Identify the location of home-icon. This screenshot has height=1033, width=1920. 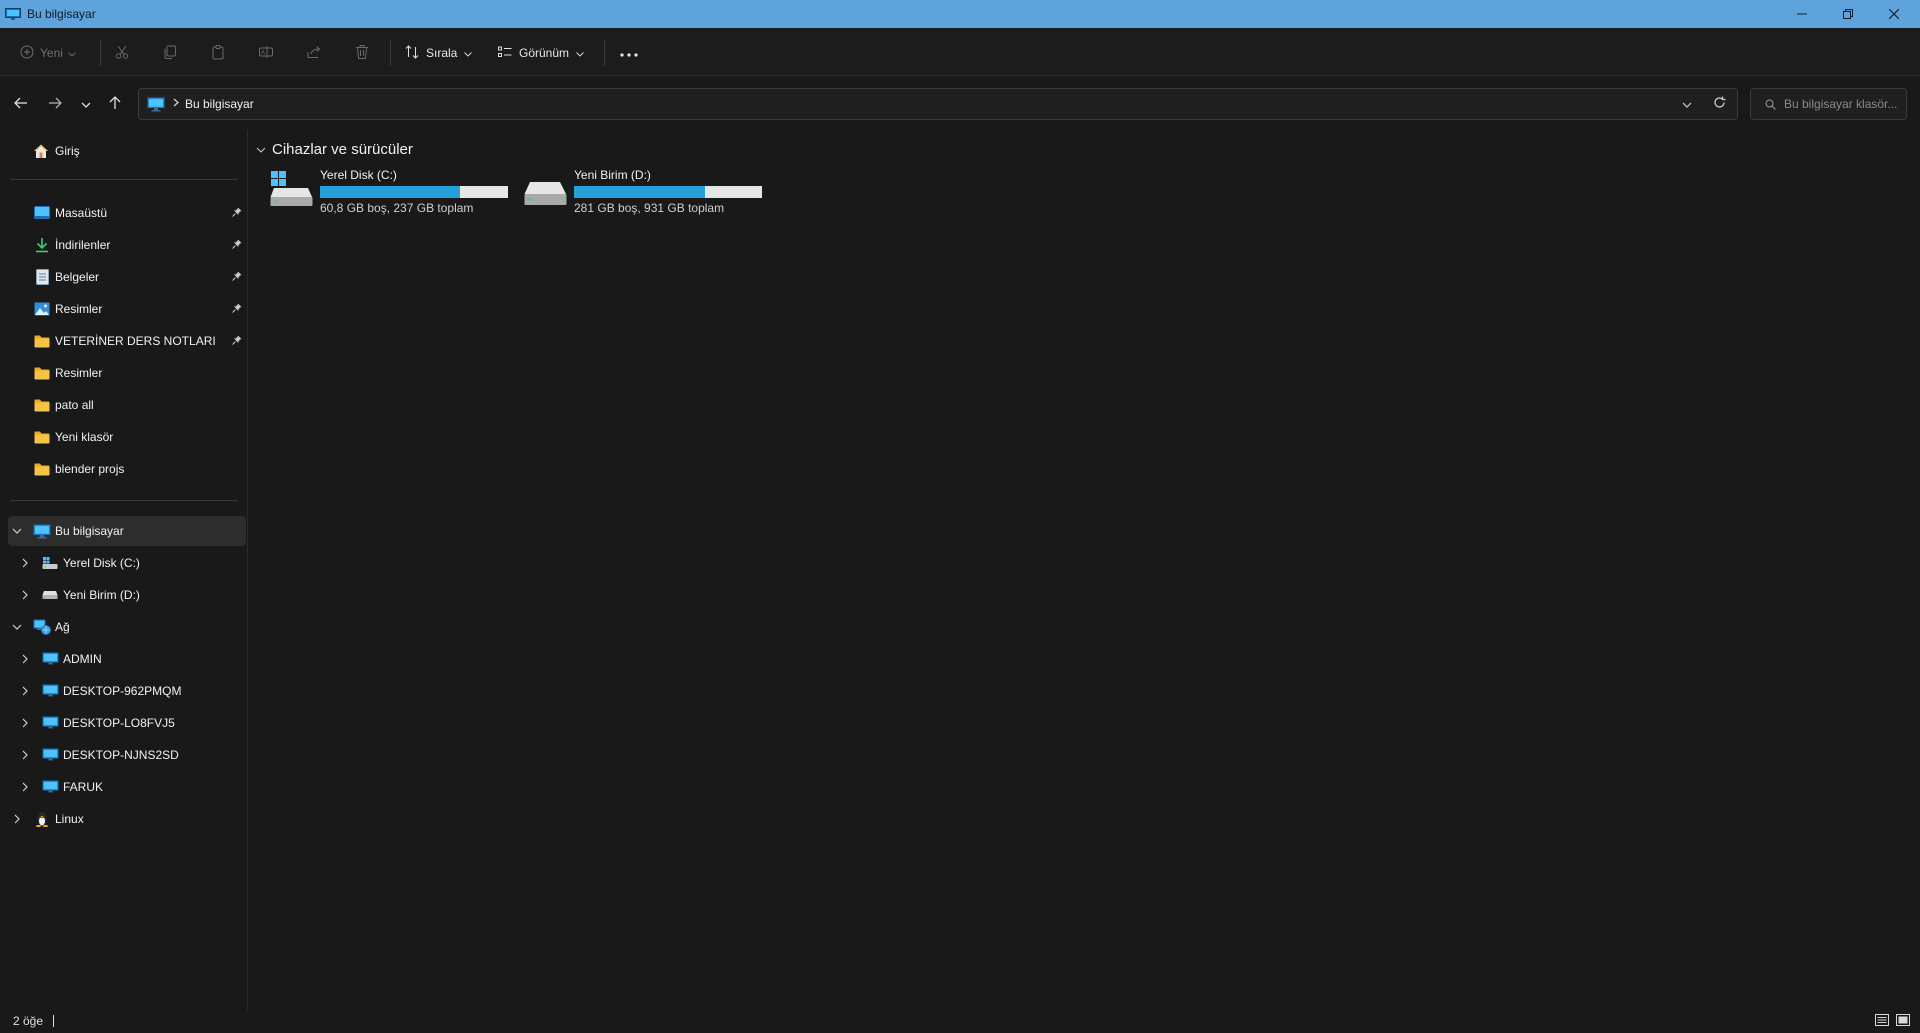
(41, 151).